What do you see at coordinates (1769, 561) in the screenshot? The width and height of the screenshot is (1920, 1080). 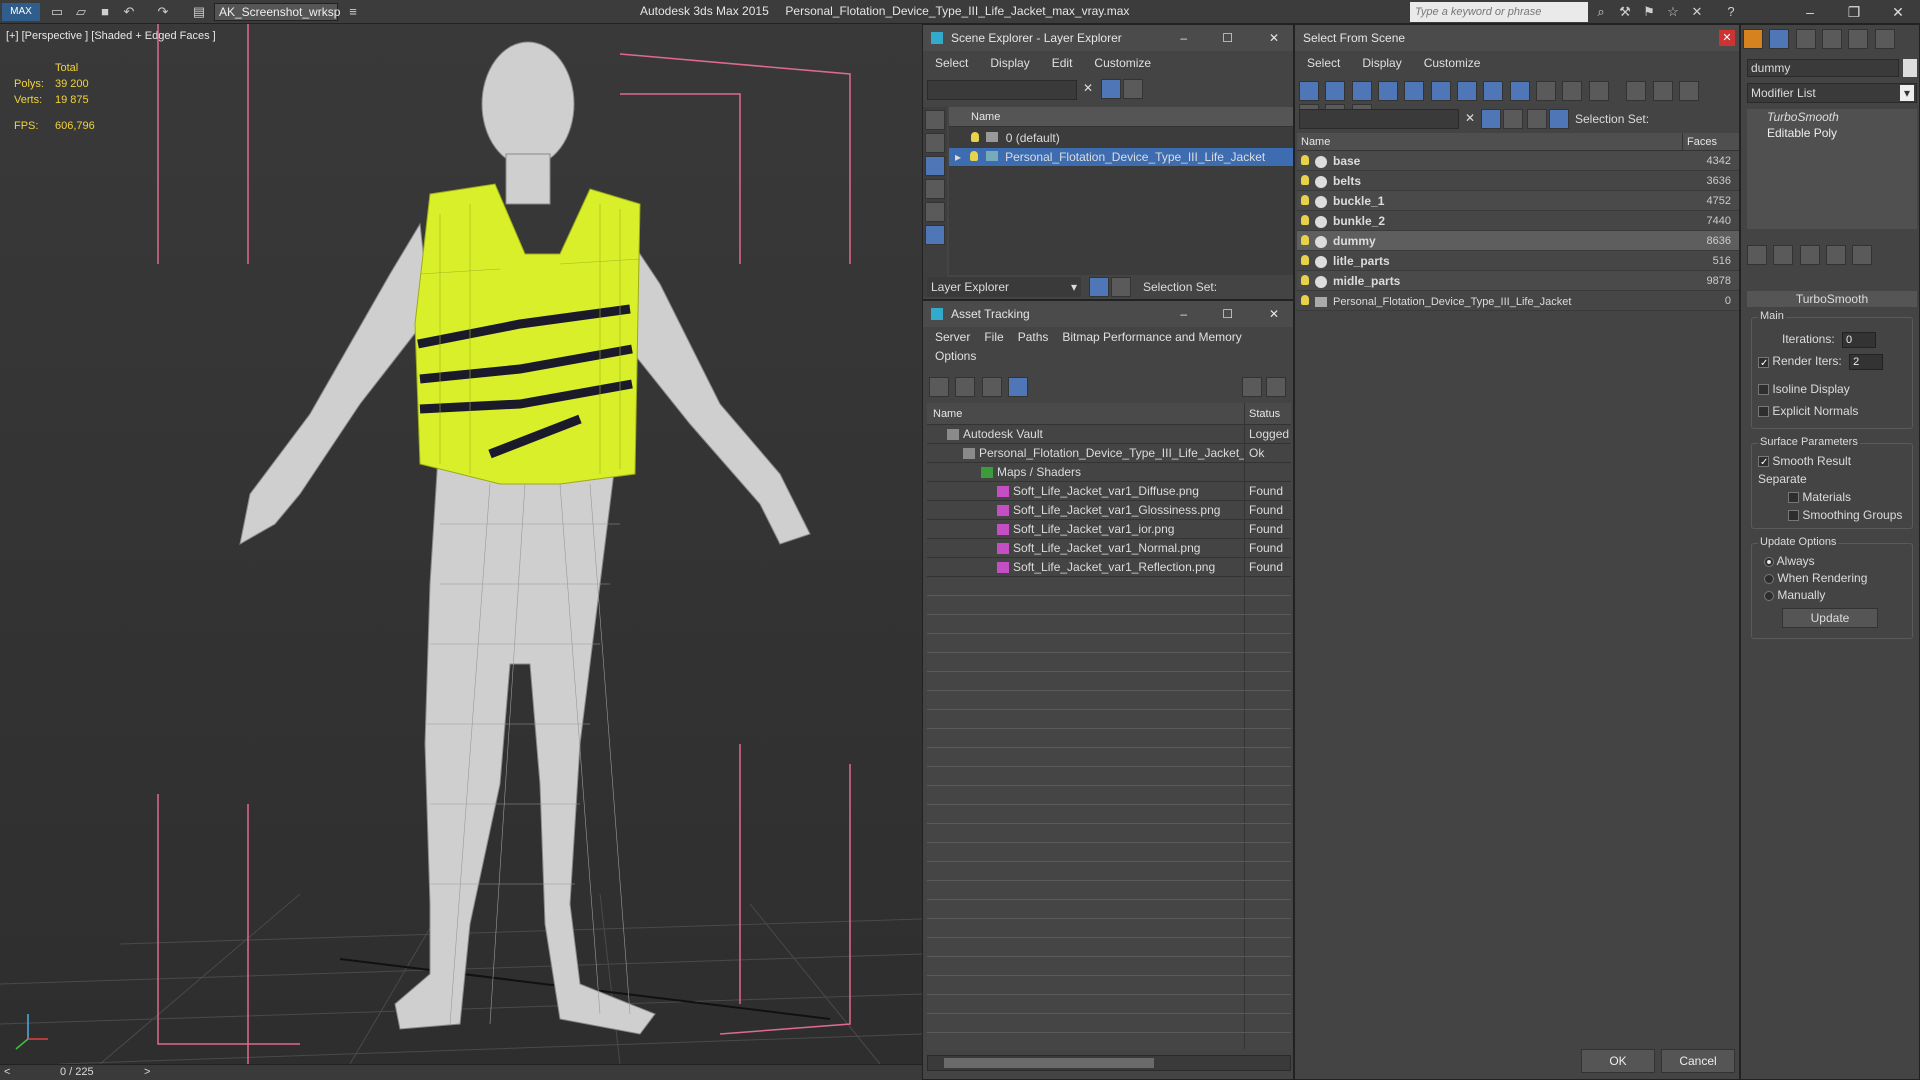 I see `always-radio` at bounding box center [1769, 561].